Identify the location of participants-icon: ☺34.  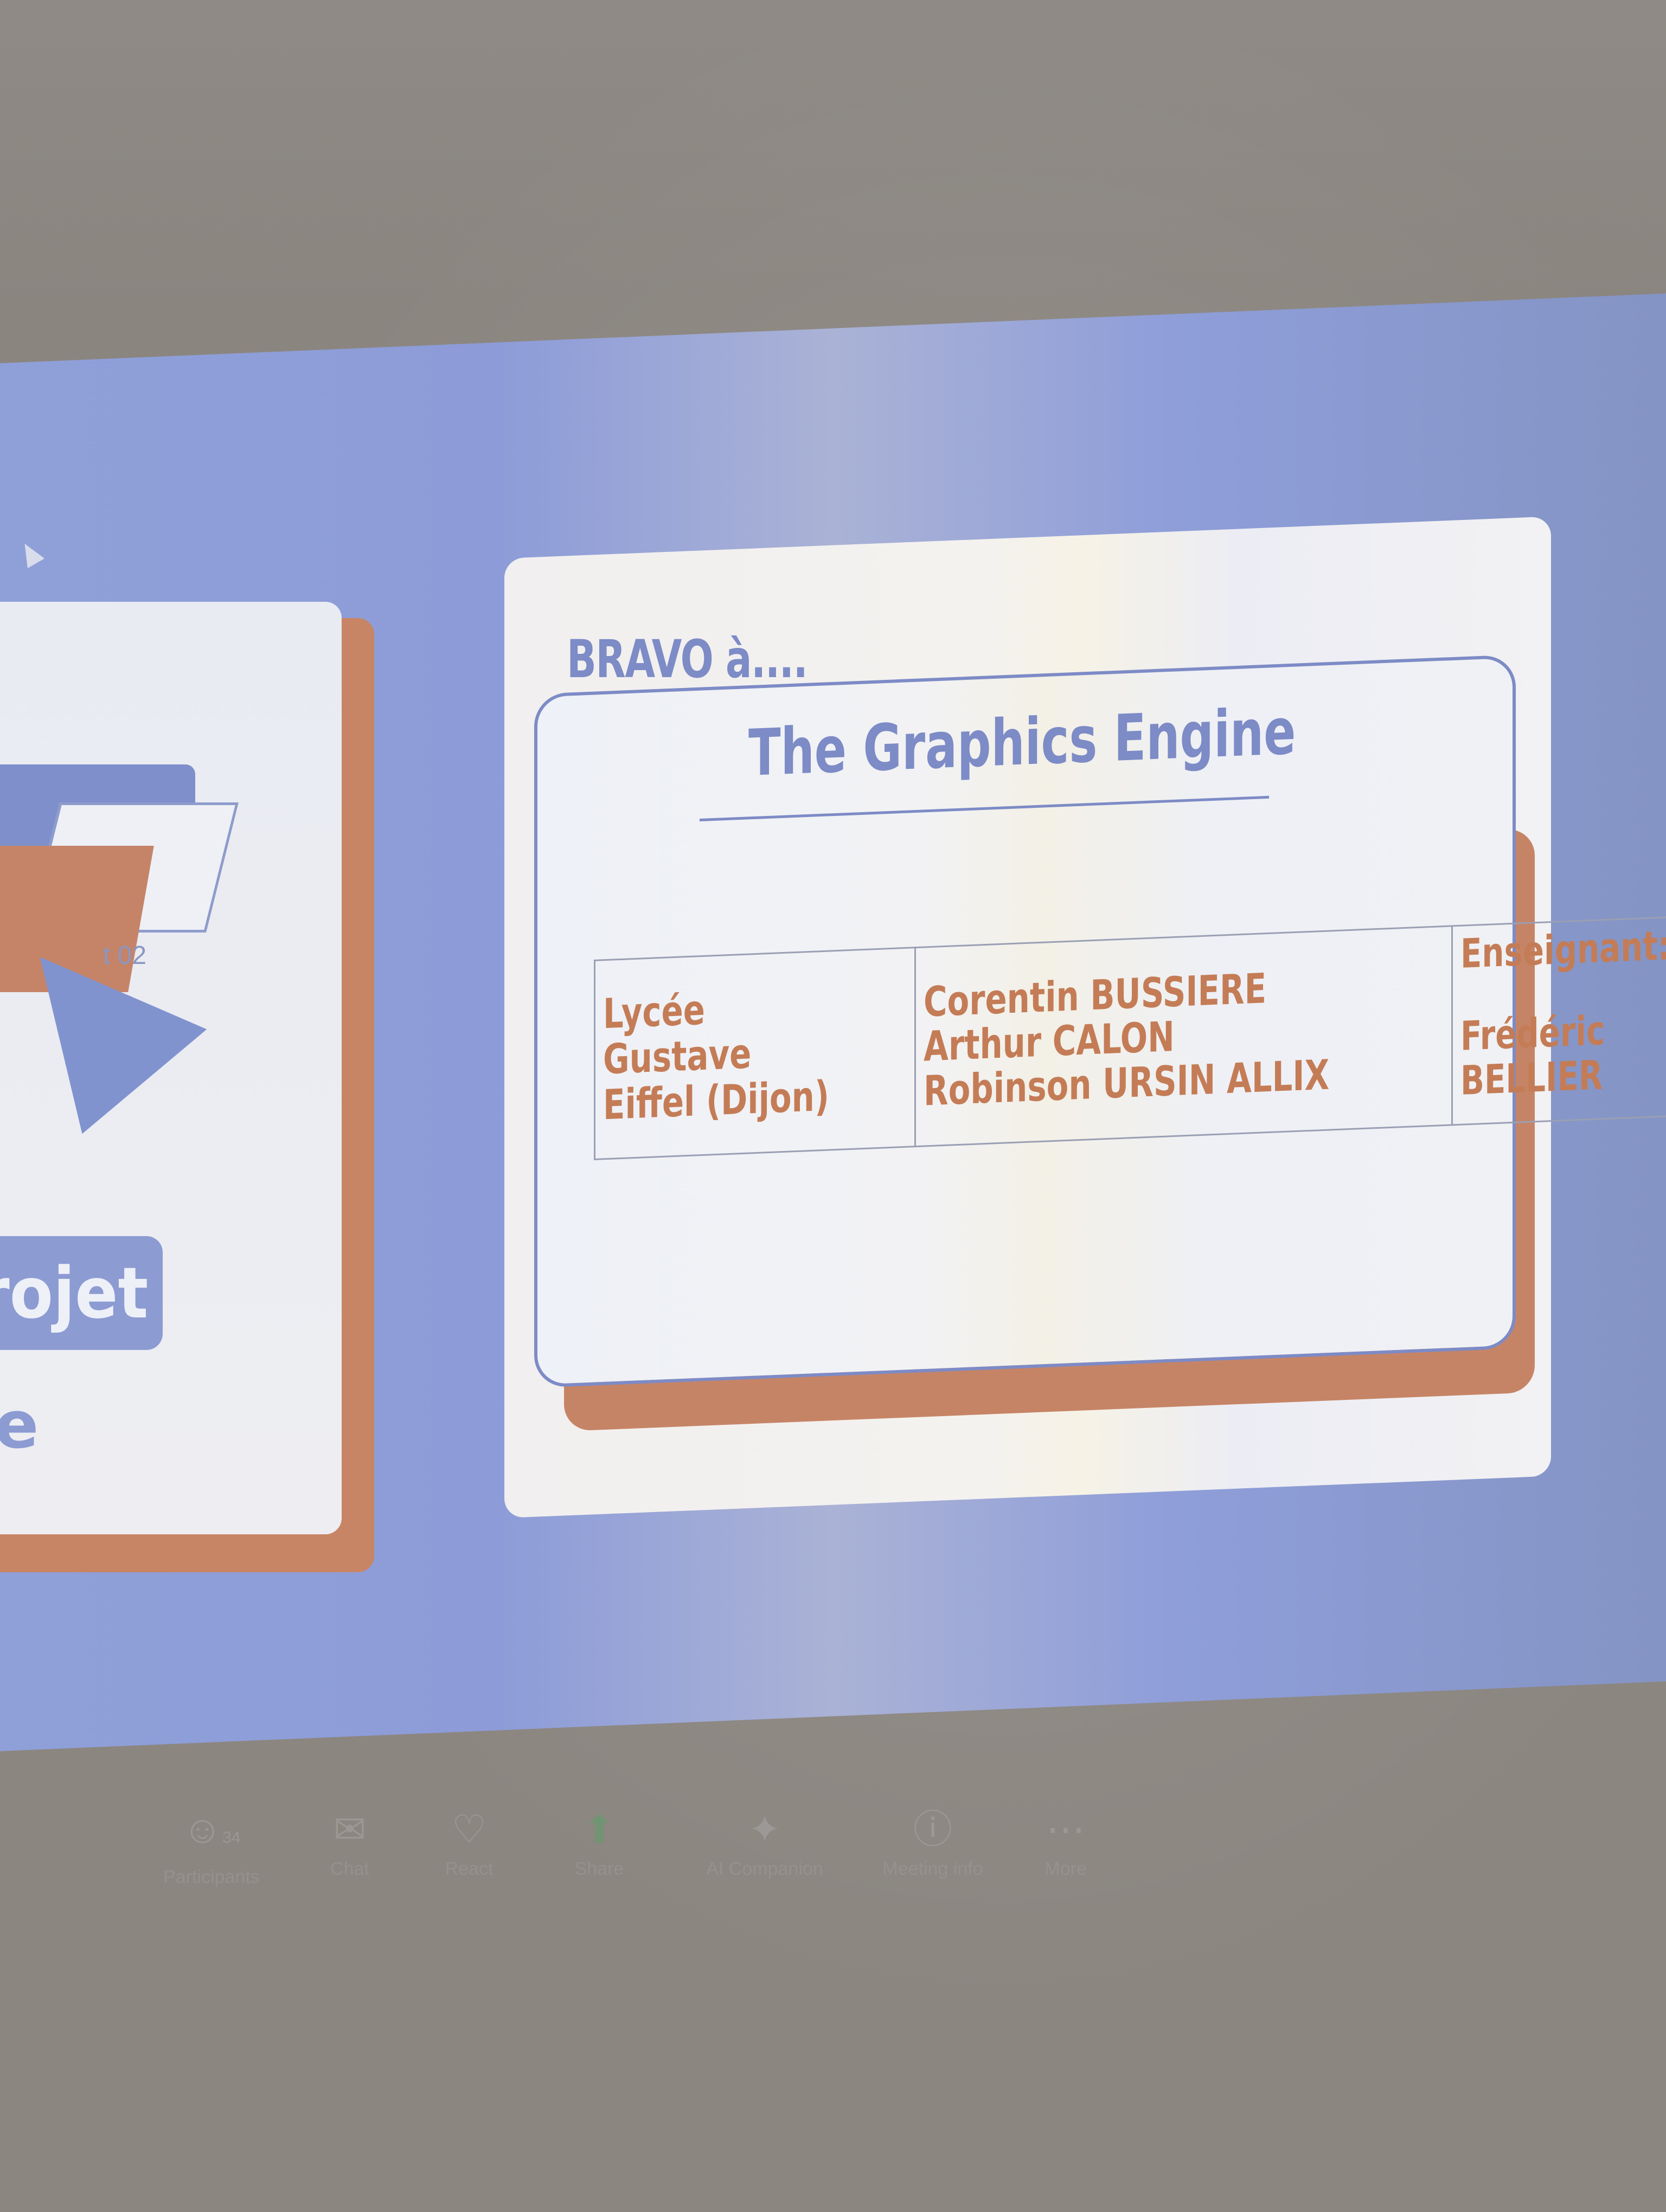
(211, 1829).